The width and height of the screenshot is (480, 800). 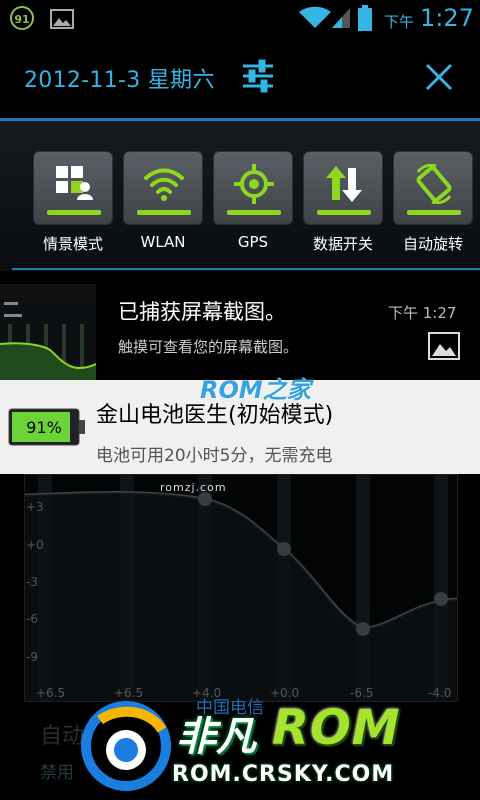 I want to click on battery-percent: 91%, so click(x=44, y=427).